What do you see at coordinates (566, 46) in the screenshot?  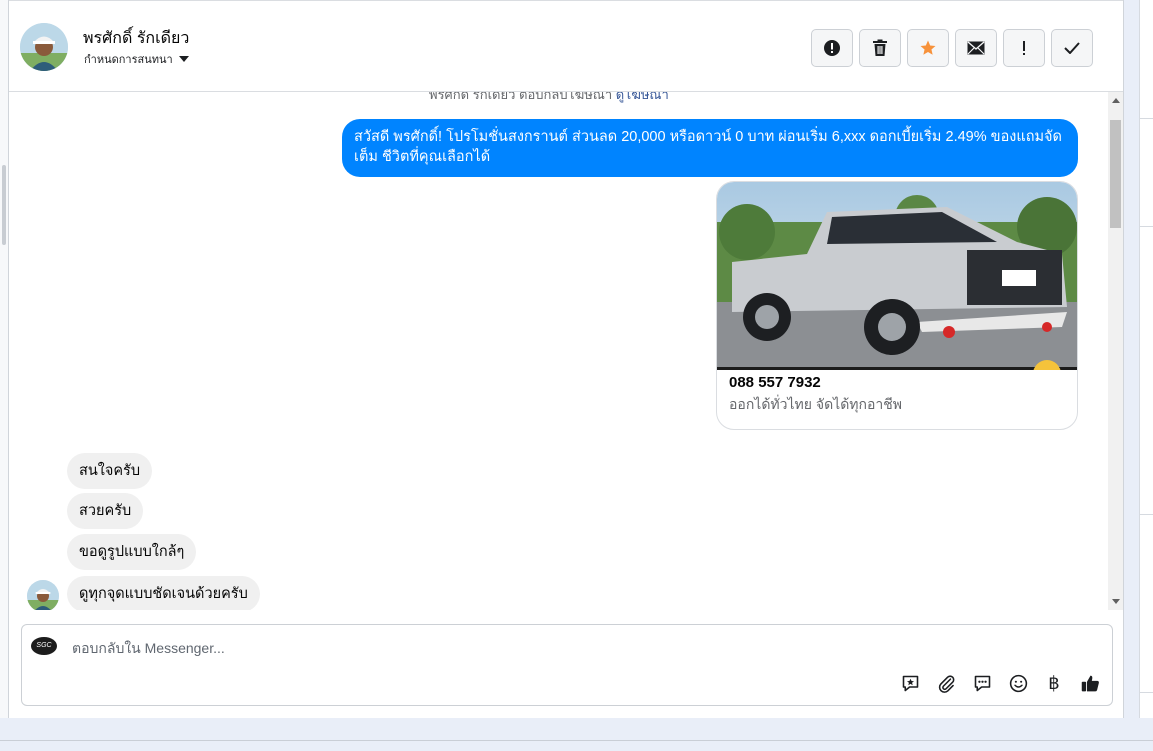 I see `conversation-header: พรศักดิ์ รักเดียว กำหนดการสนทนา` at bounding box center [566, 46].